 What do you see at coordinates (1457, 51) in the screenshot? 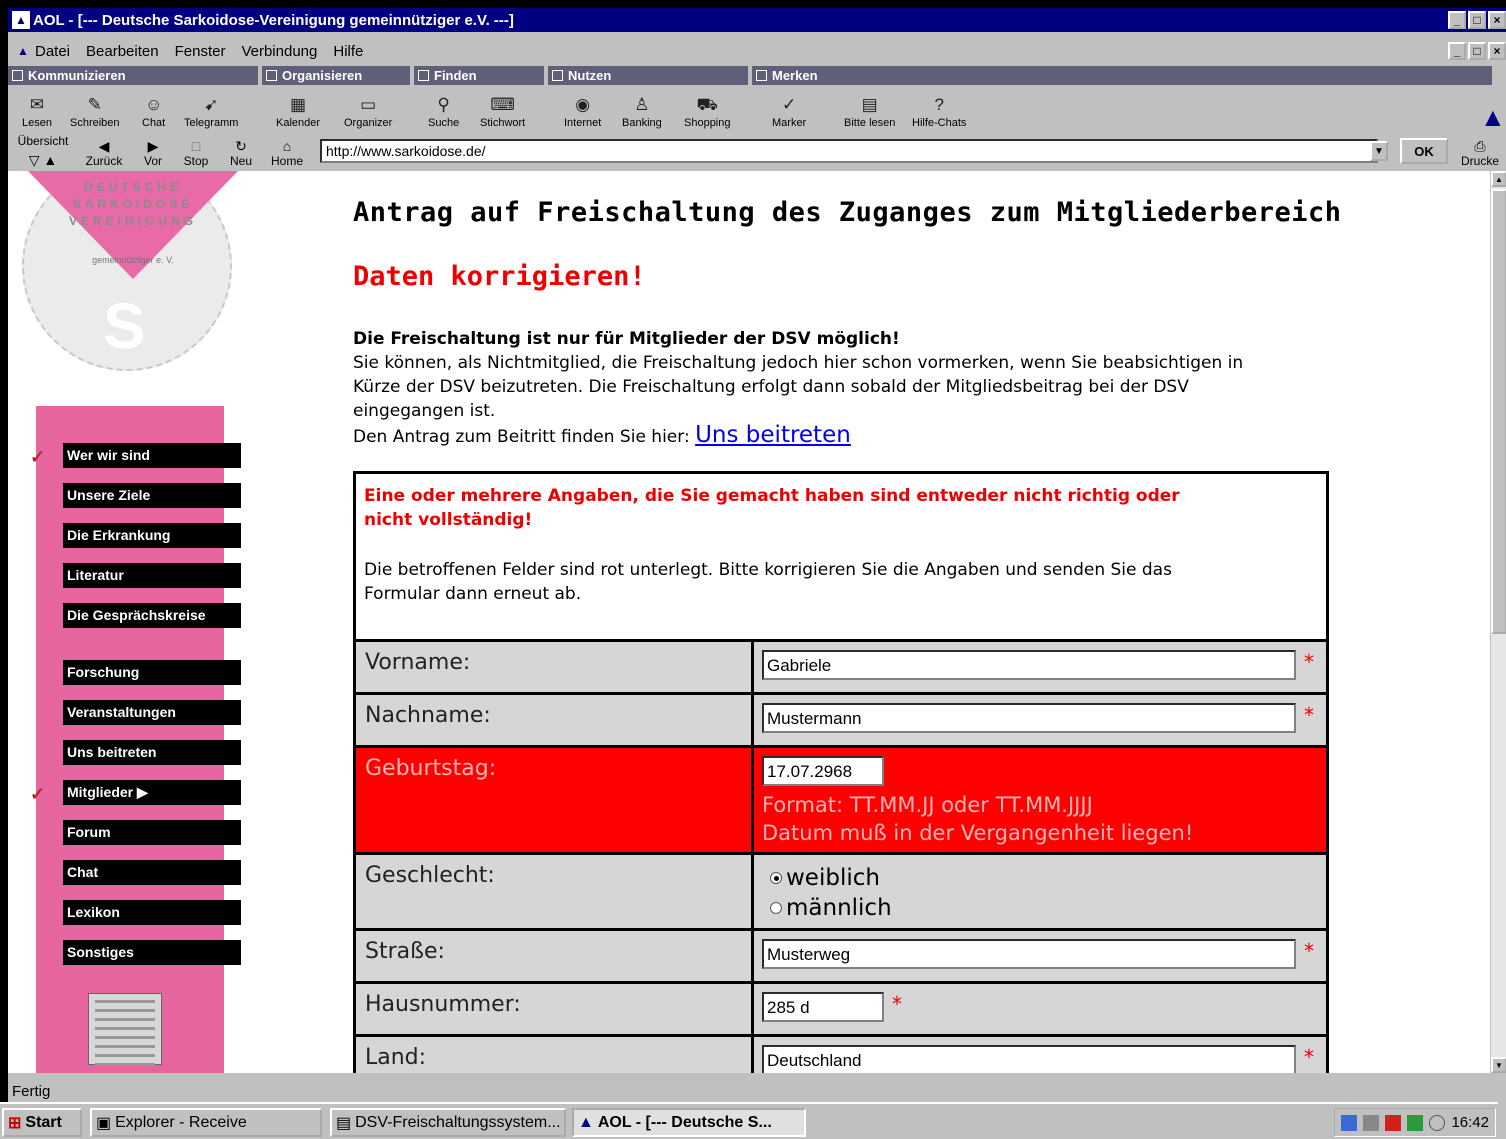
I see `mdi-minimize-button: _` at bounding box center [1457, 51].